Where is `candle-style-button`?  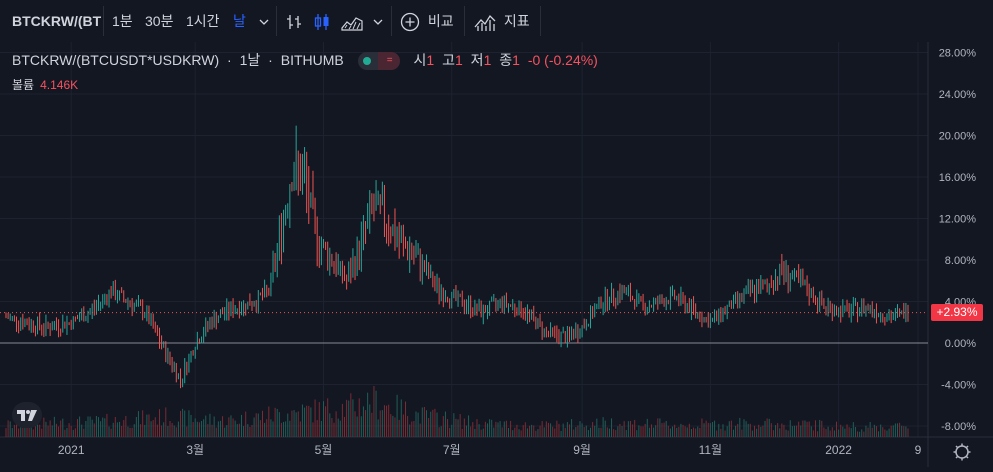
candle-style-button is located at coordinates (322, 21).